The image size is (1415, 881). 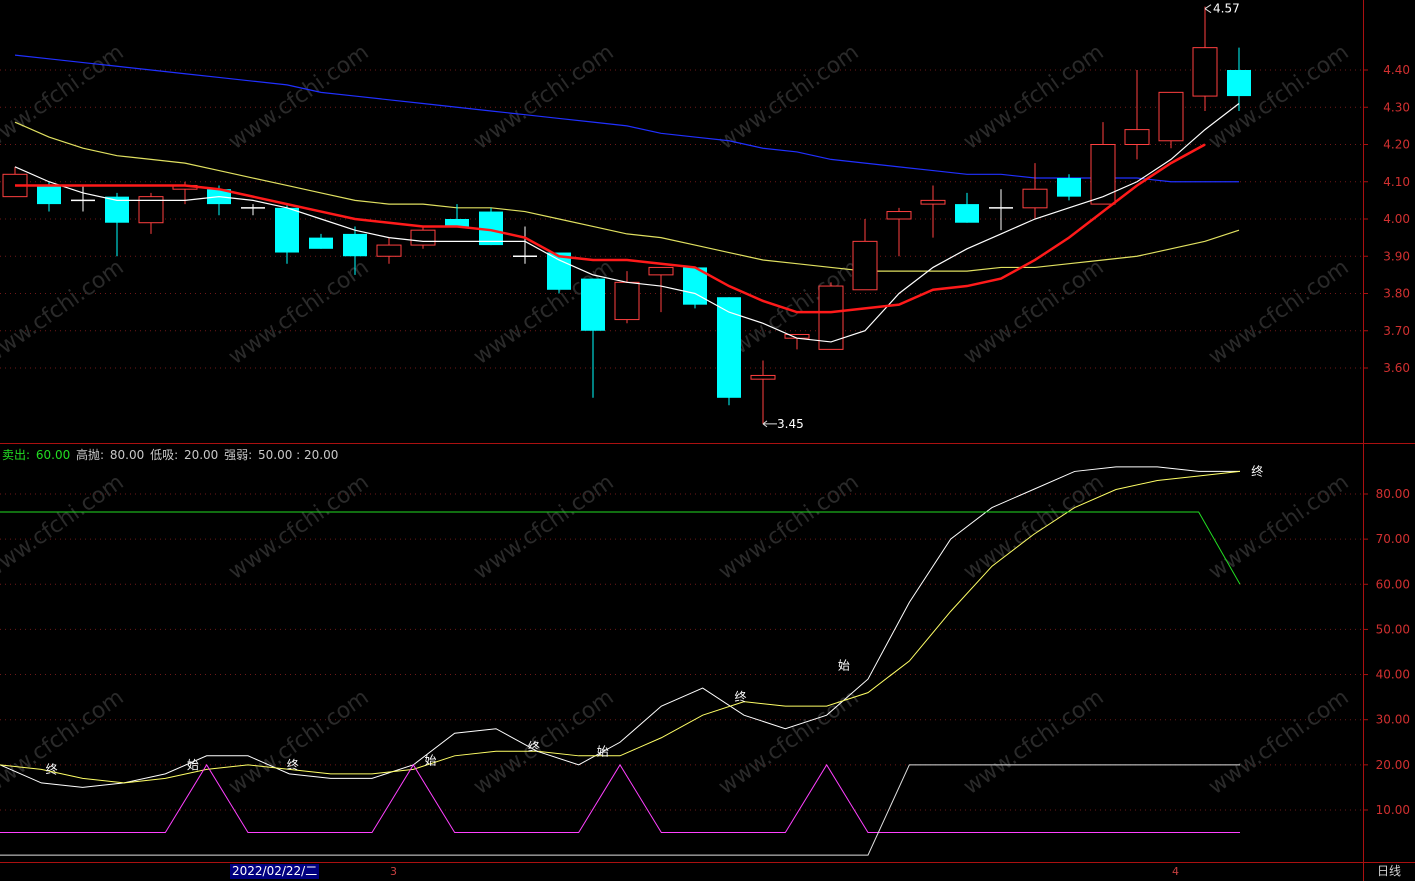 I want to click on low-buy-label: 低吸:, so click(x=166, y=455).